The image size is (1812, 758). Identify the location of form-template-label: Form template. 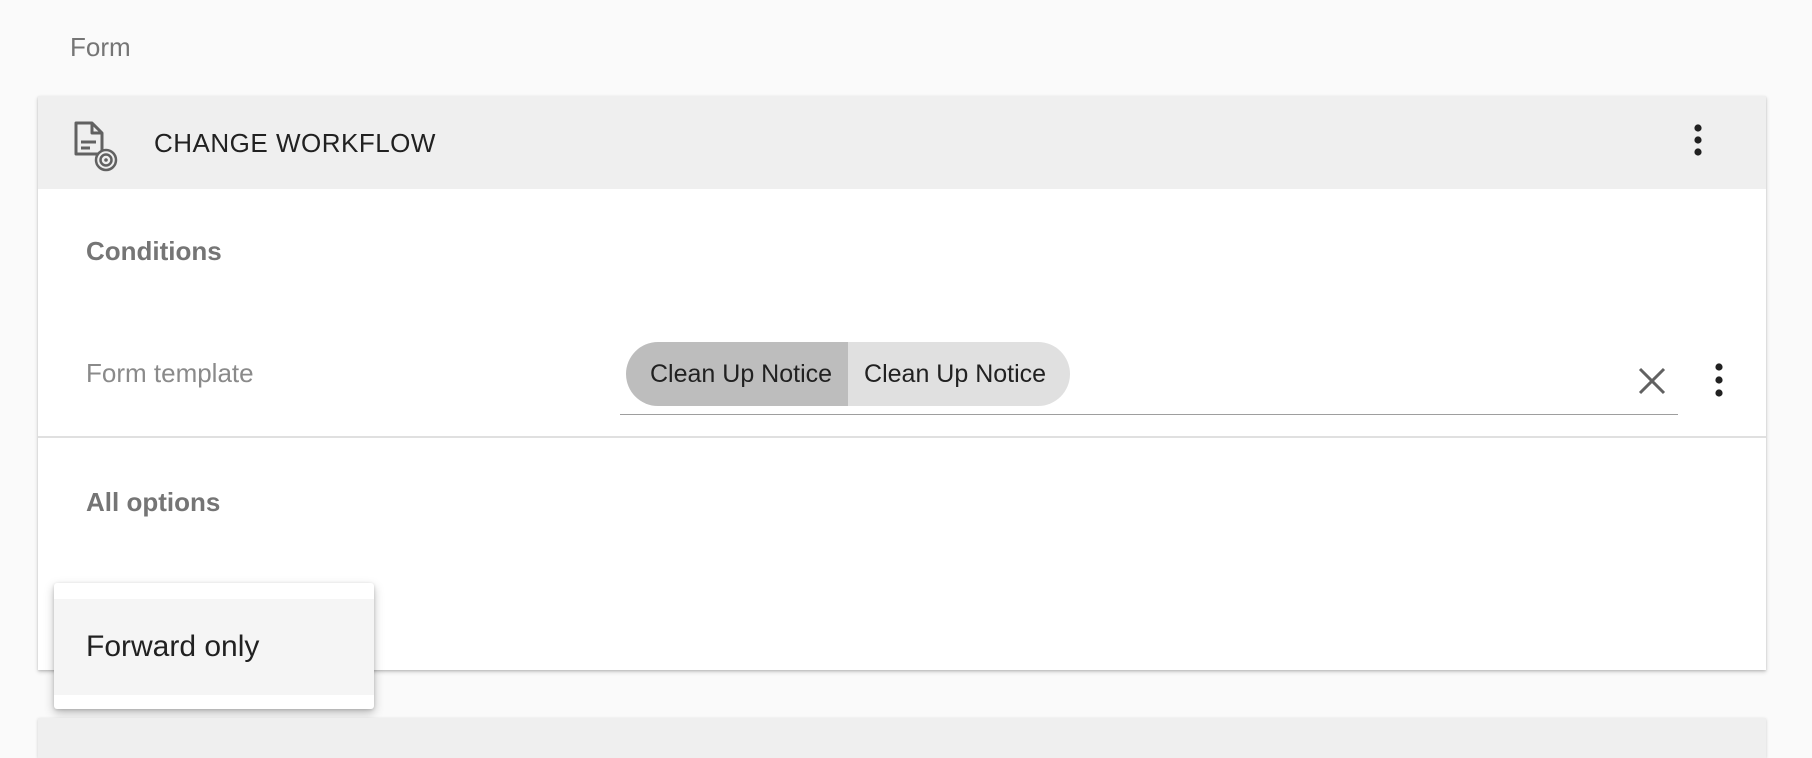
(170, 373).